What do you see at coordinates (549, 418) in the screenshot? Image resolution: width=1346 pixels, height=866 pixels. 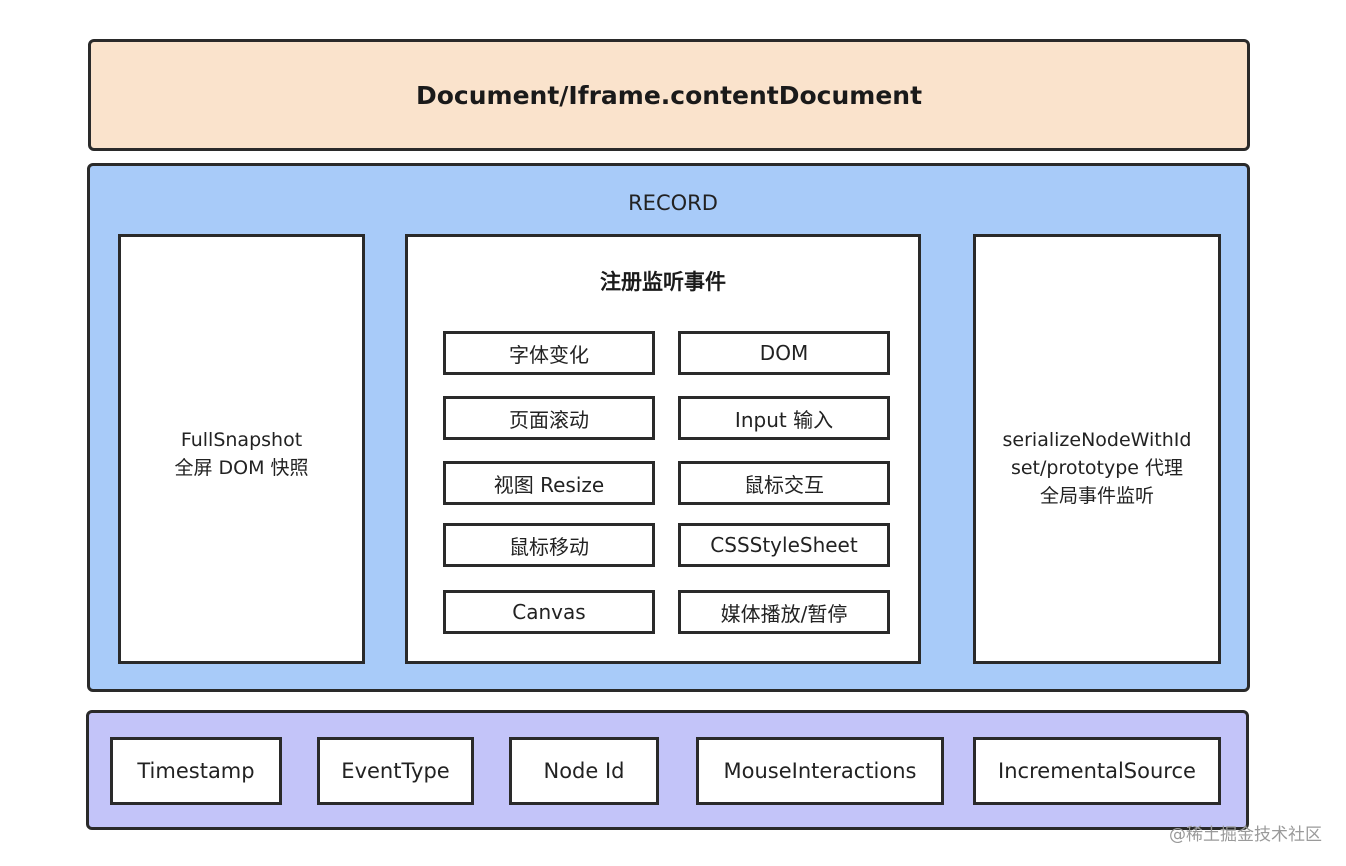 I see `event-page-scroll: 页面滚动` at bounding box center [549, 418].